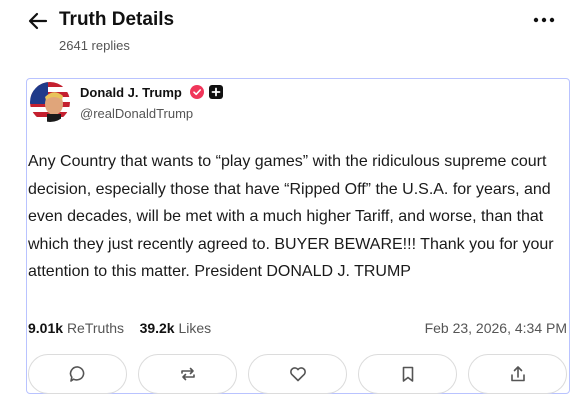 The image size is (575, 402). I want to click on arrow-left-icon, so click(38, 21).